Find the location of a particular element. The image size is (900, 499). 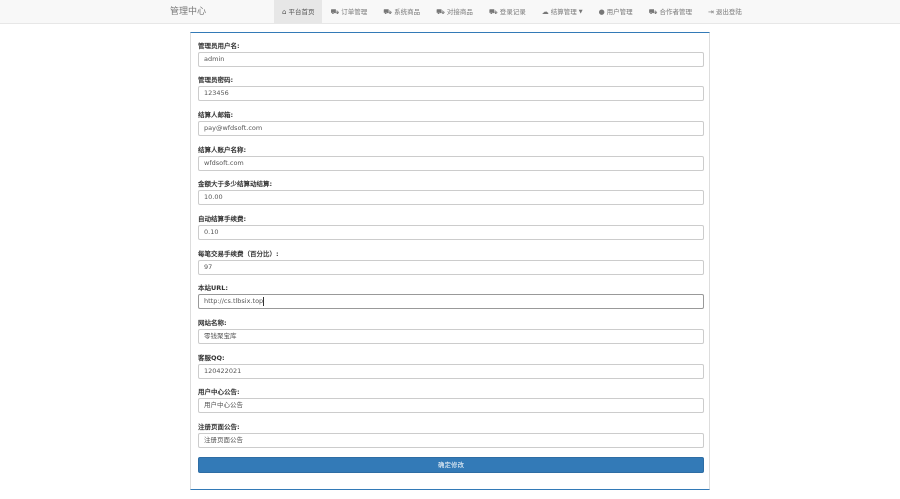

field-label: 结算人邮箱: is located at coordinates (216, 115).